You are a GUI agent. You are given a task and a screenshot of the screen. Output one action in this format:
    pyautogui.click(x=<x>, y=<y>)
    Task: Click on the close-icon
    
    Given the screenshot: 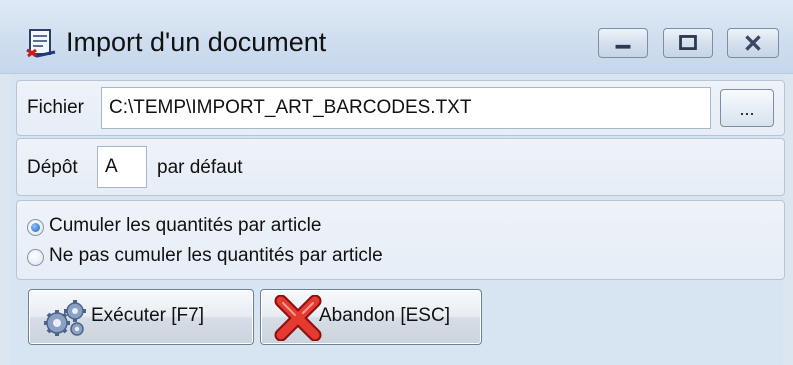 What is the action you would take?
    pyautogui.click(x=753, y=43)
    